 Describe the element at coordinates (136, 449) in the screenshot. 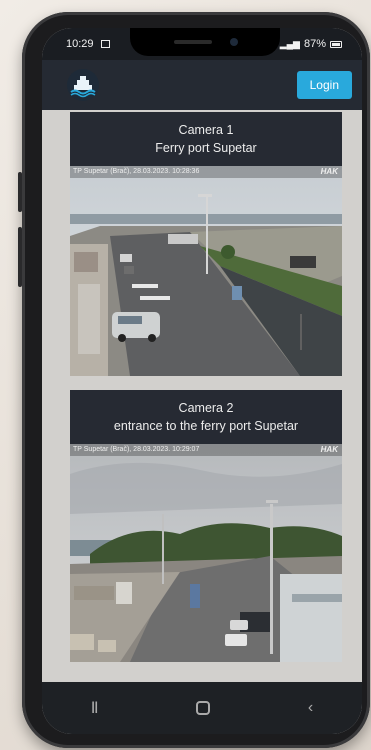

I see `feed-timestamp: TP Supetar (Brač), 28.03.2023. 10:29:07` at that location.